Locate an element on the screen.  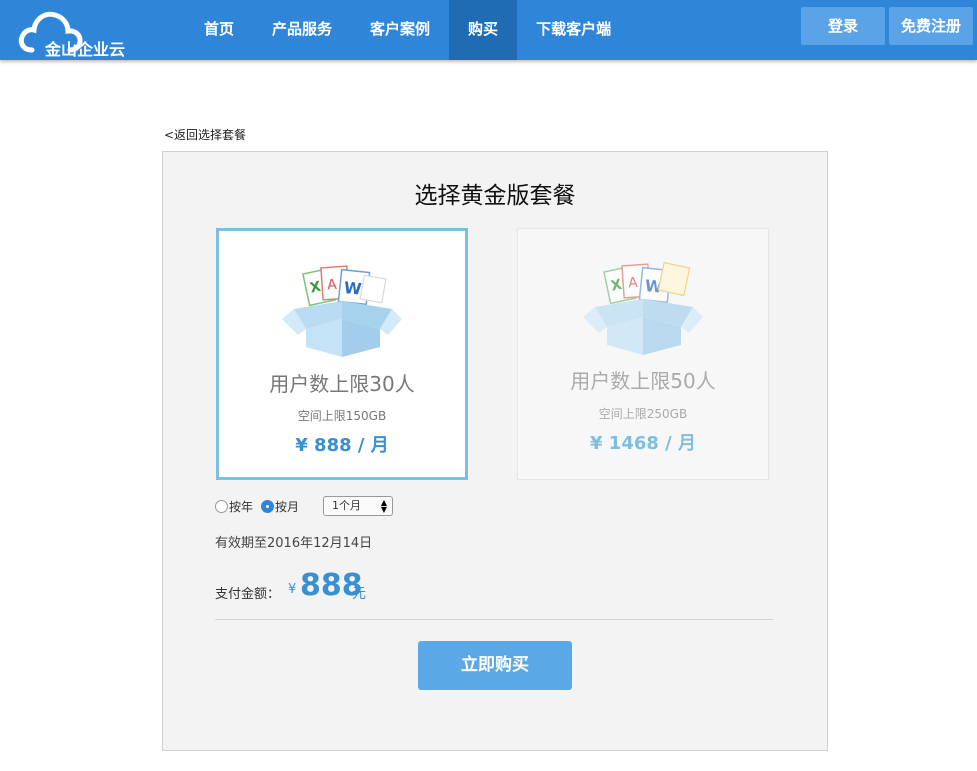
billing-yearly-label: 按年 is located at coordinates (241, 506).